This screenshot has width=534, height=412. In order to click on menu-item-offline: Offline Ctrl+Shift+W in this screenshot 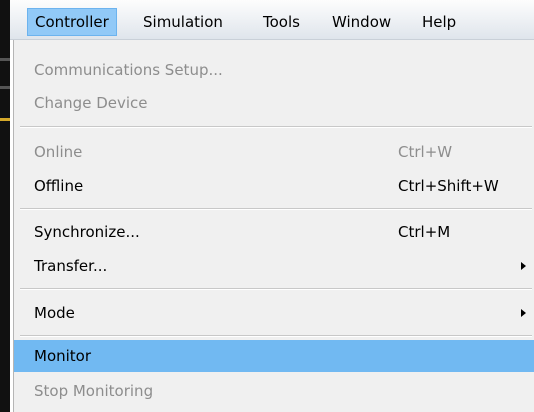, I will do `click(274, 186)`.